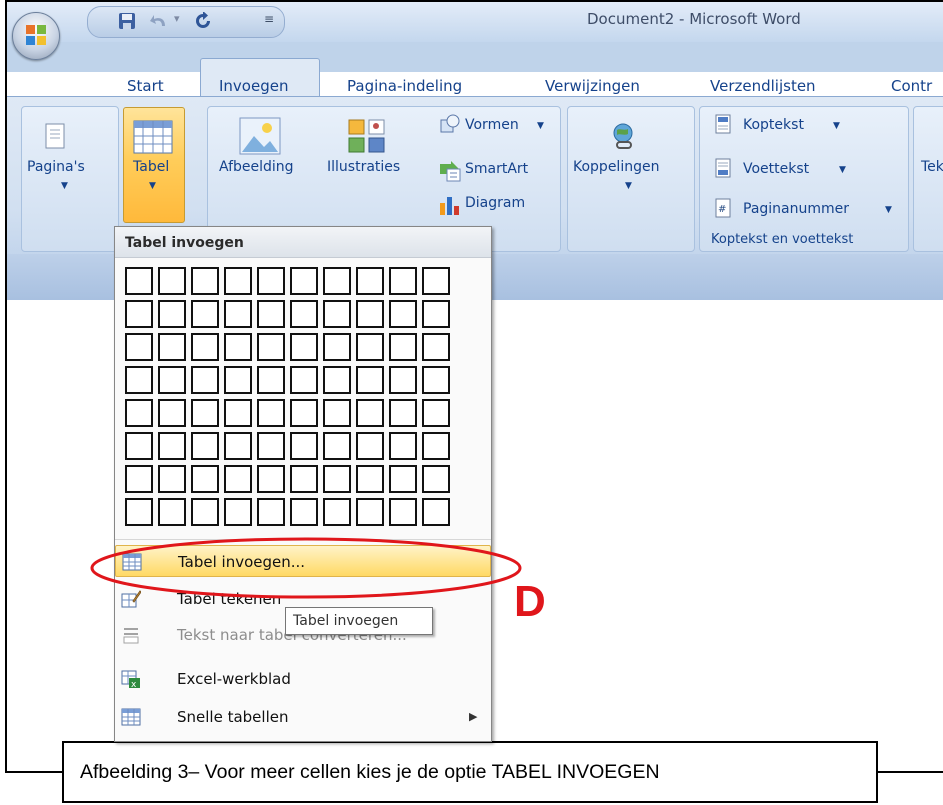 The height and width of the screenshot is (805, 943). What do you see at coordinates (495, 203) in the screenshot?
I see `diagram-button: Diagram` at bounding box center [495, 203].